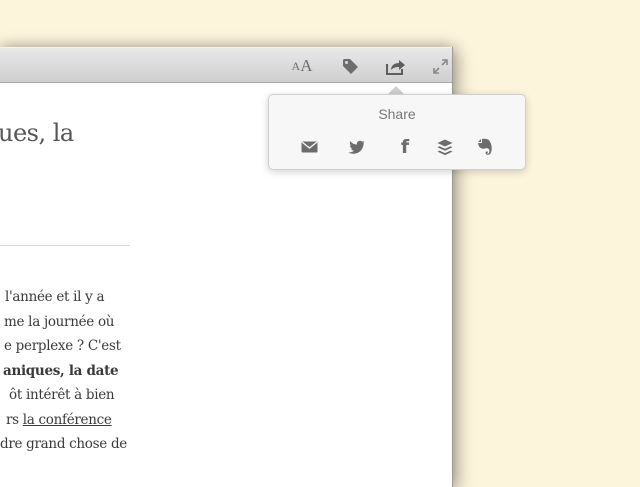 This screenshot has width=640, height=487. I want to click on fullscreen-icon, so click(440, 66).